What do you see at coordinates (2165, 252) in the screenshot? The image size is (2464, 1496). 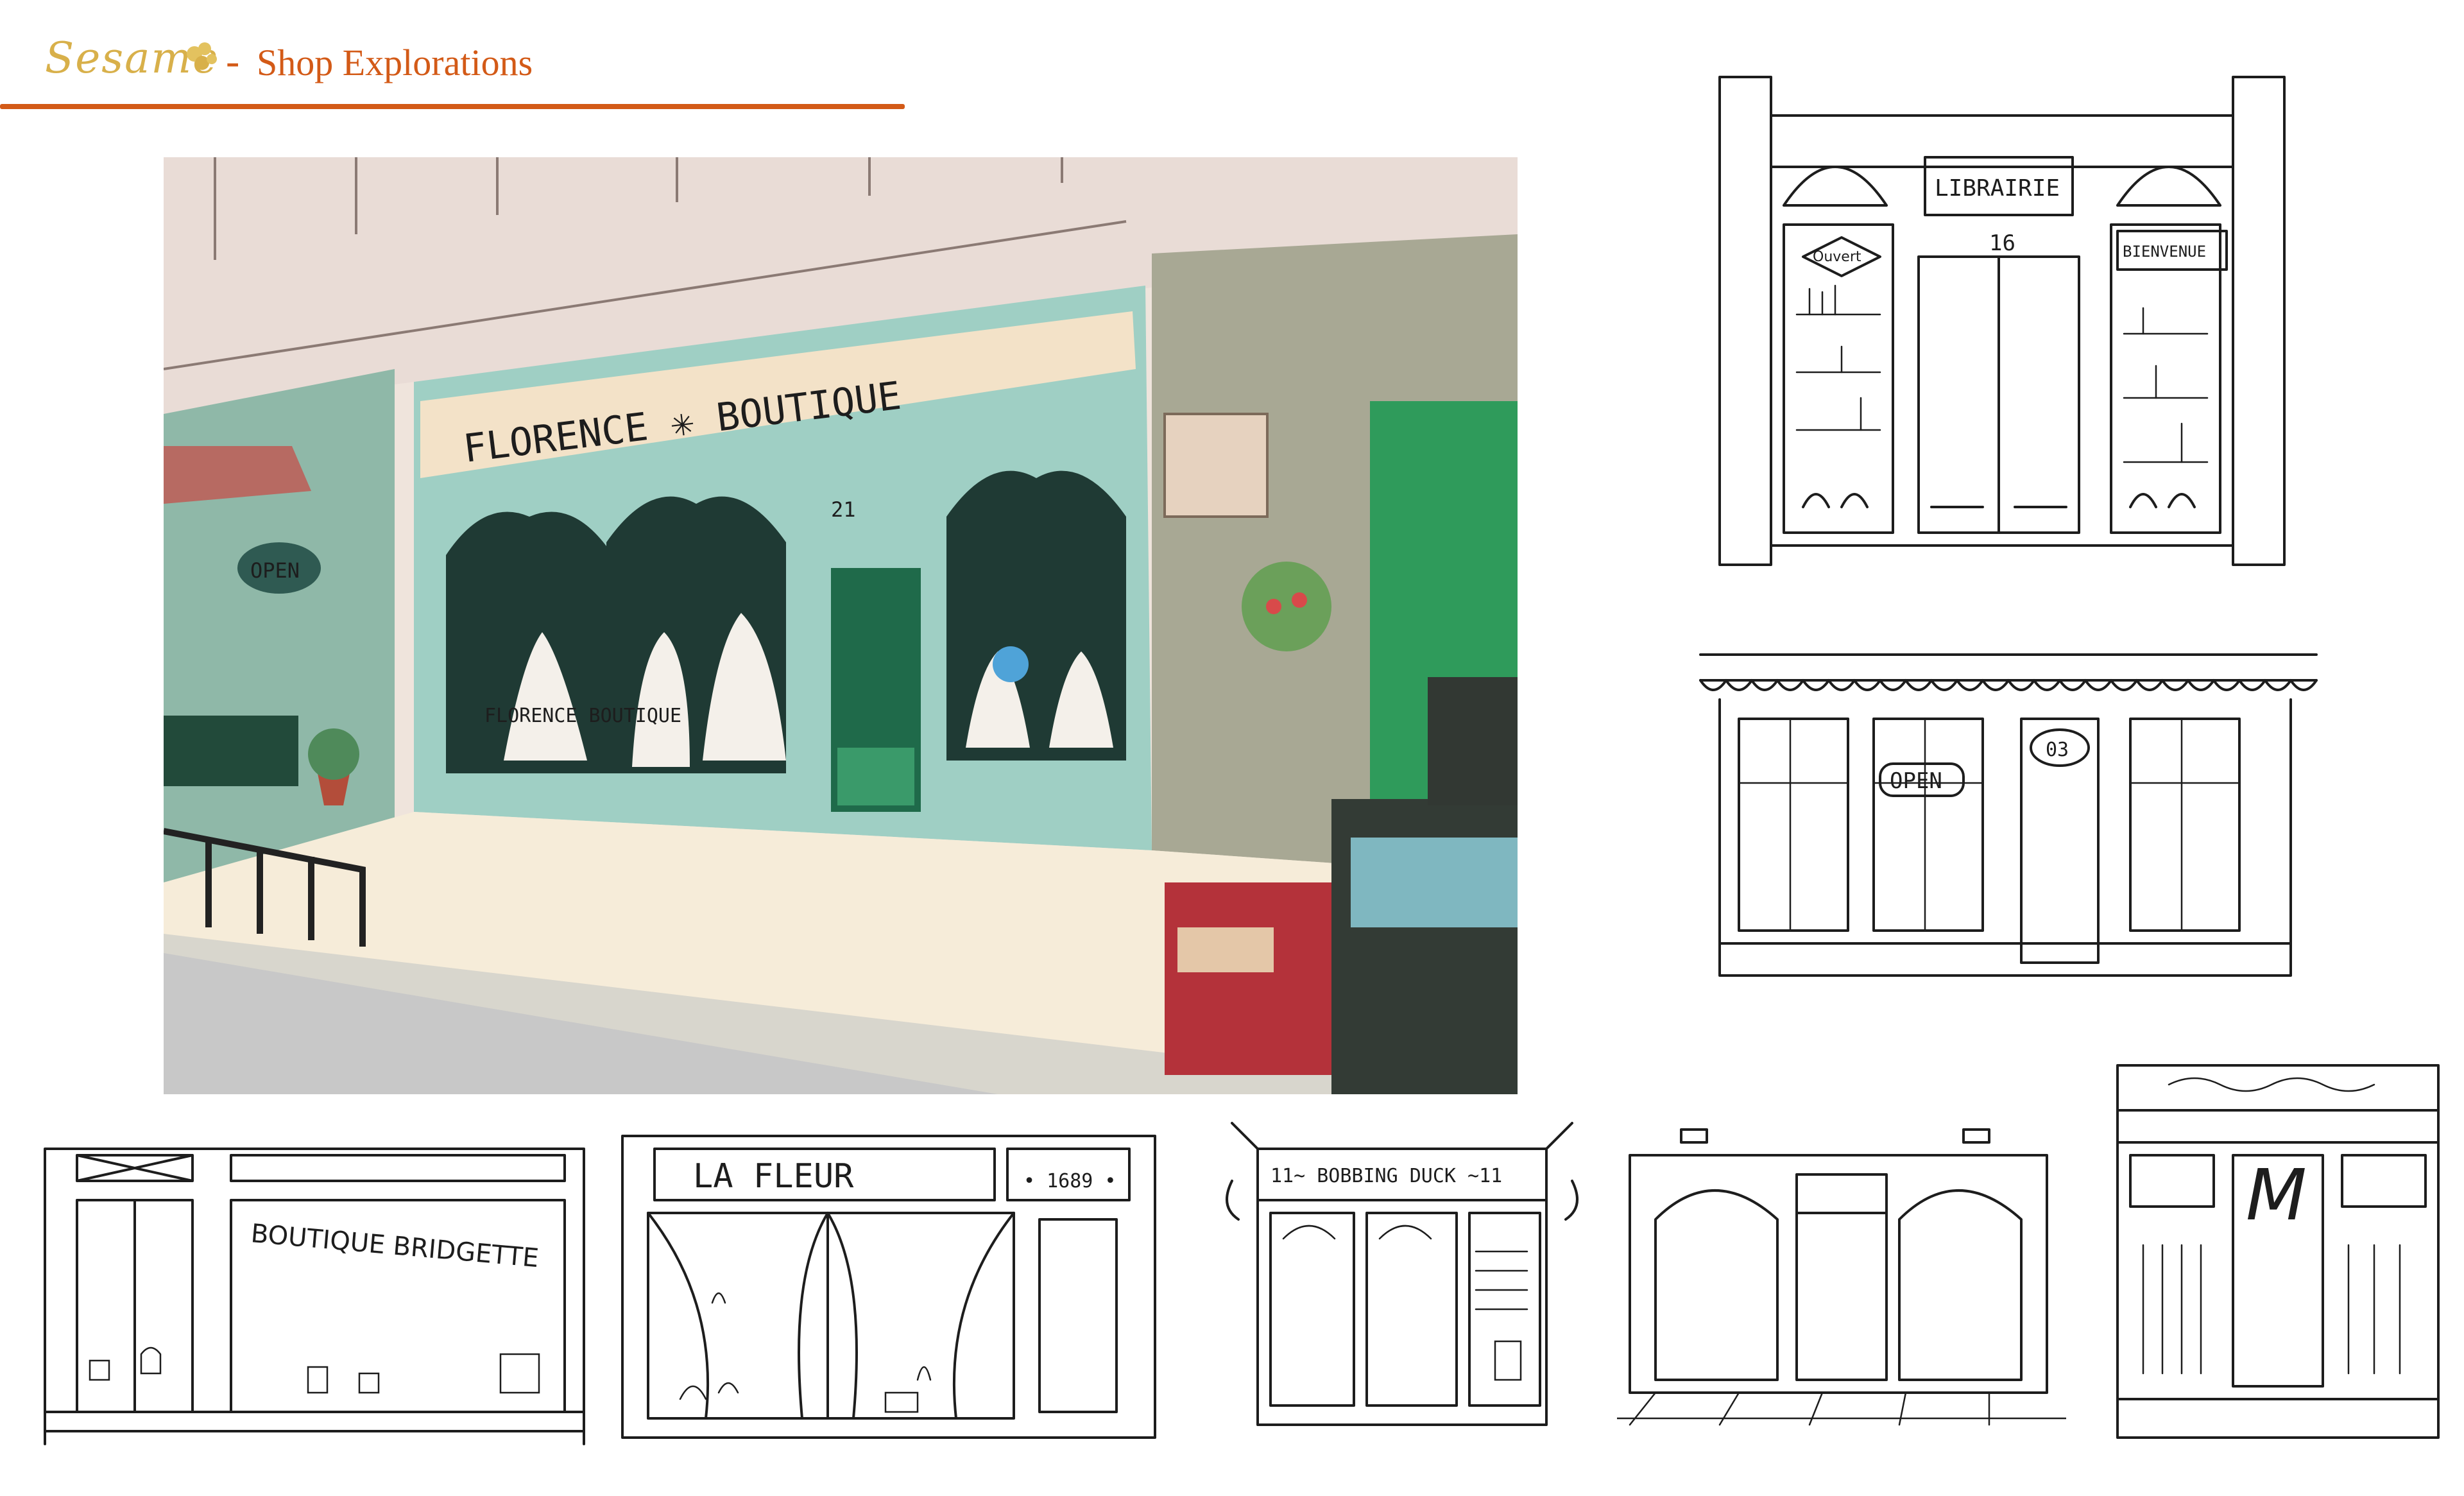 I see `bienvenue-sign: BIENVENUE` at bounding box center [2165, 252].